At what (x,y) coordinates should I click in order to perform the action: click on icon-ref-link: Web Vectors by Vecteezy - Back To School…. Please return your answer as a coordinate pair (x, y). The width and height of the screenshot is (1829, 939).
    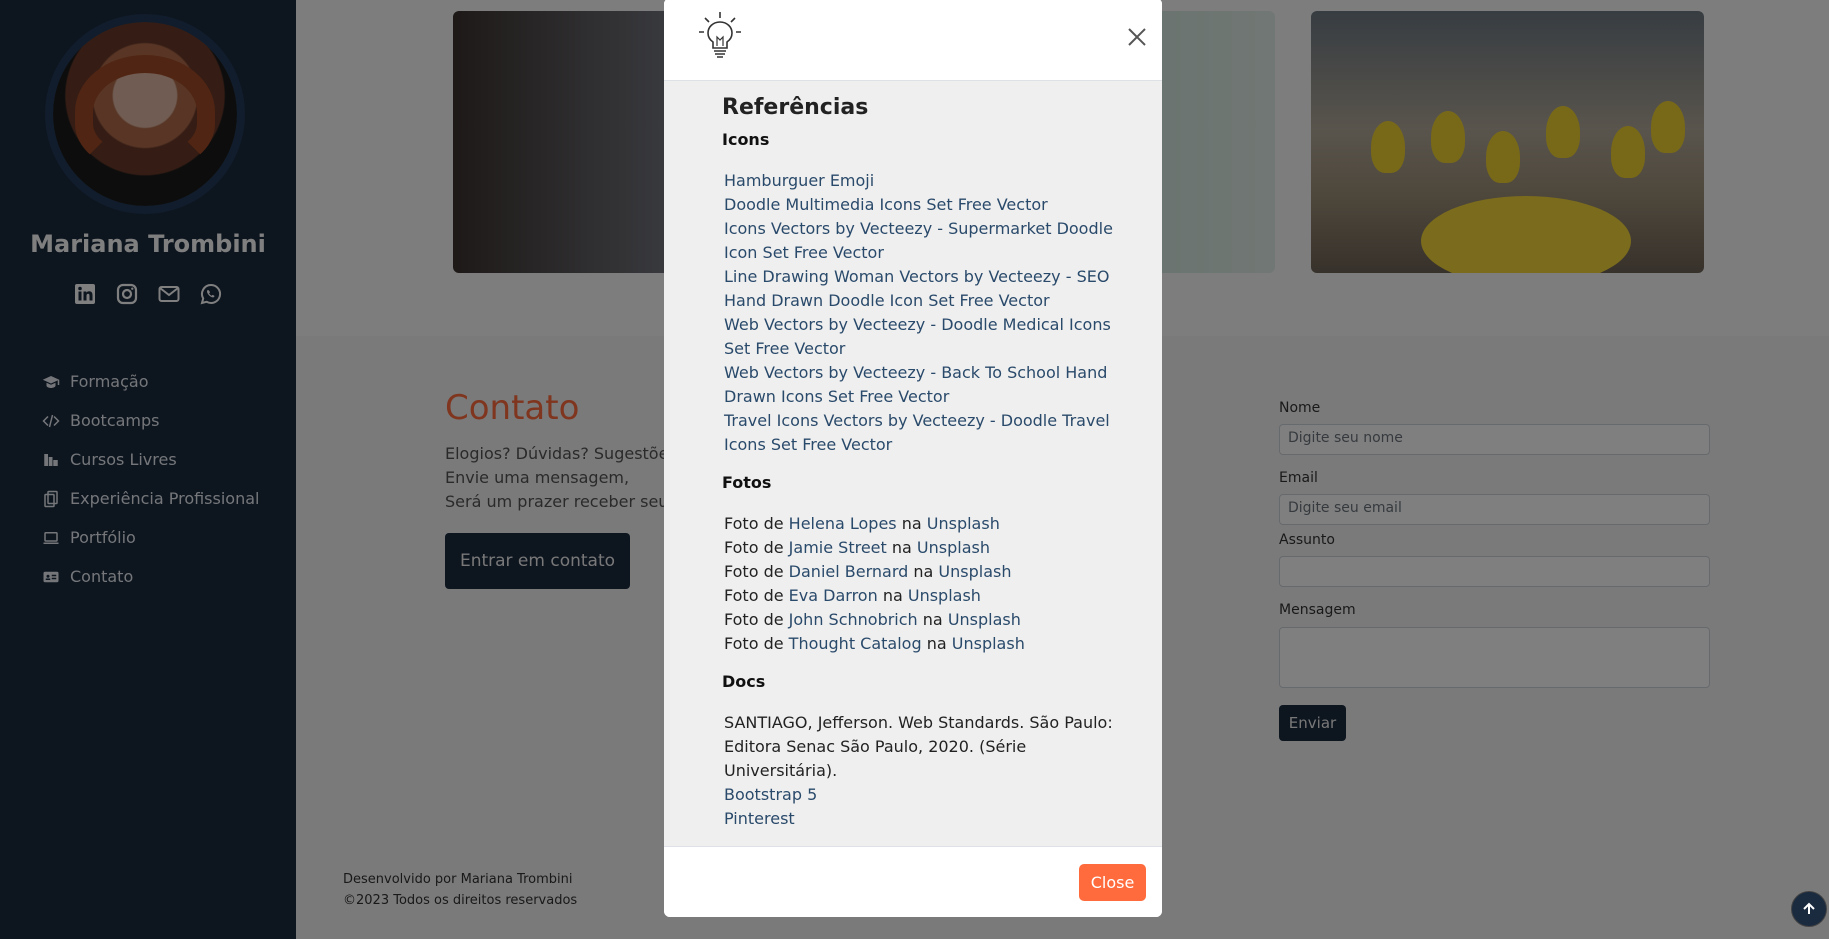
    Looking at the image, I should click on (922, 385).